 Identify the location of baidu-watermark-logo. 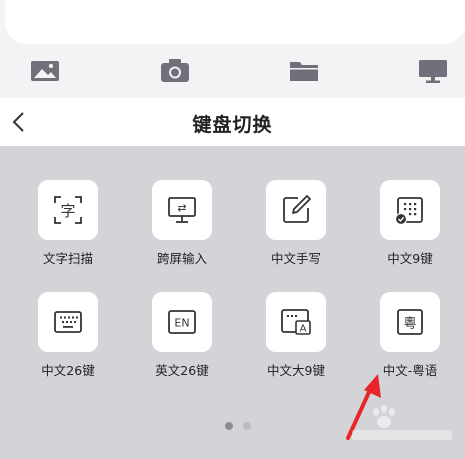
(402, 425).